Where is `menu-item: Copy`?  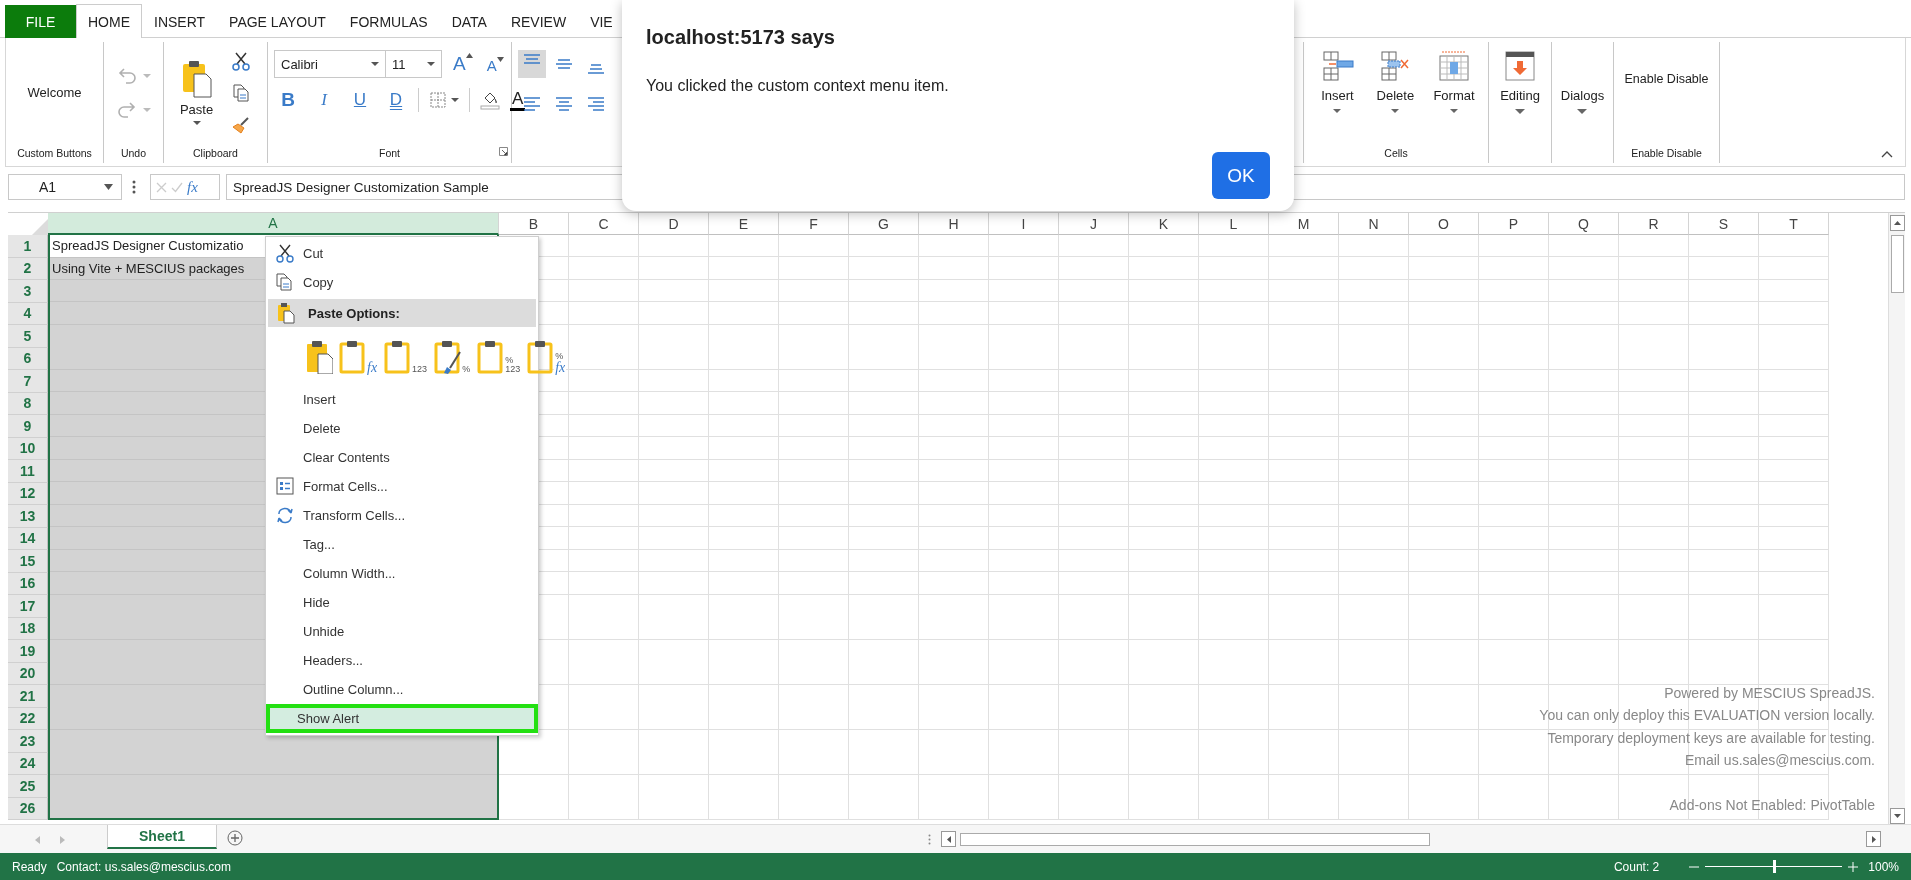
menu-item: Copy is located at coordinates (402, 282).